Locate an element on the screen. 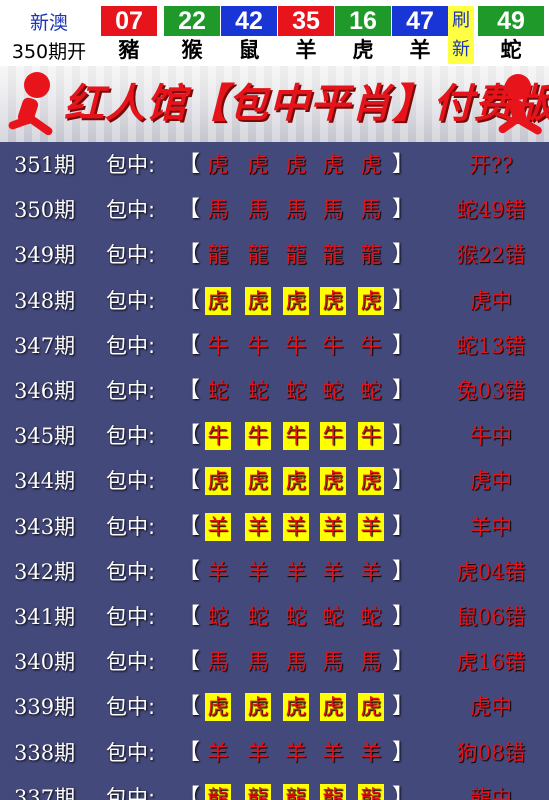 The height and width of the screenshot is (800, 549). row-result: 虎中 is located at coordinates (491, 707).